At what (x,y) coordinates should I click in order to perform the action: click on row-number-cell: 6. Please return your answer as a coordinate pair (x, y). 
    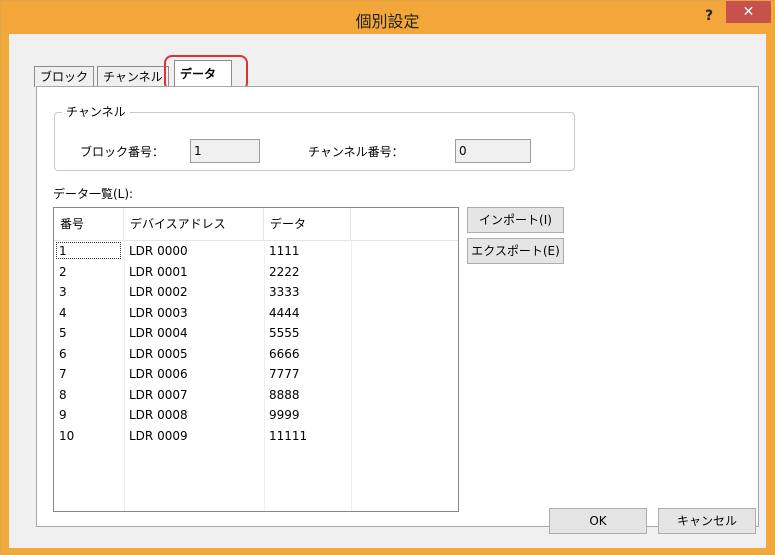
    Looking at the image, I should click on (63, 353).